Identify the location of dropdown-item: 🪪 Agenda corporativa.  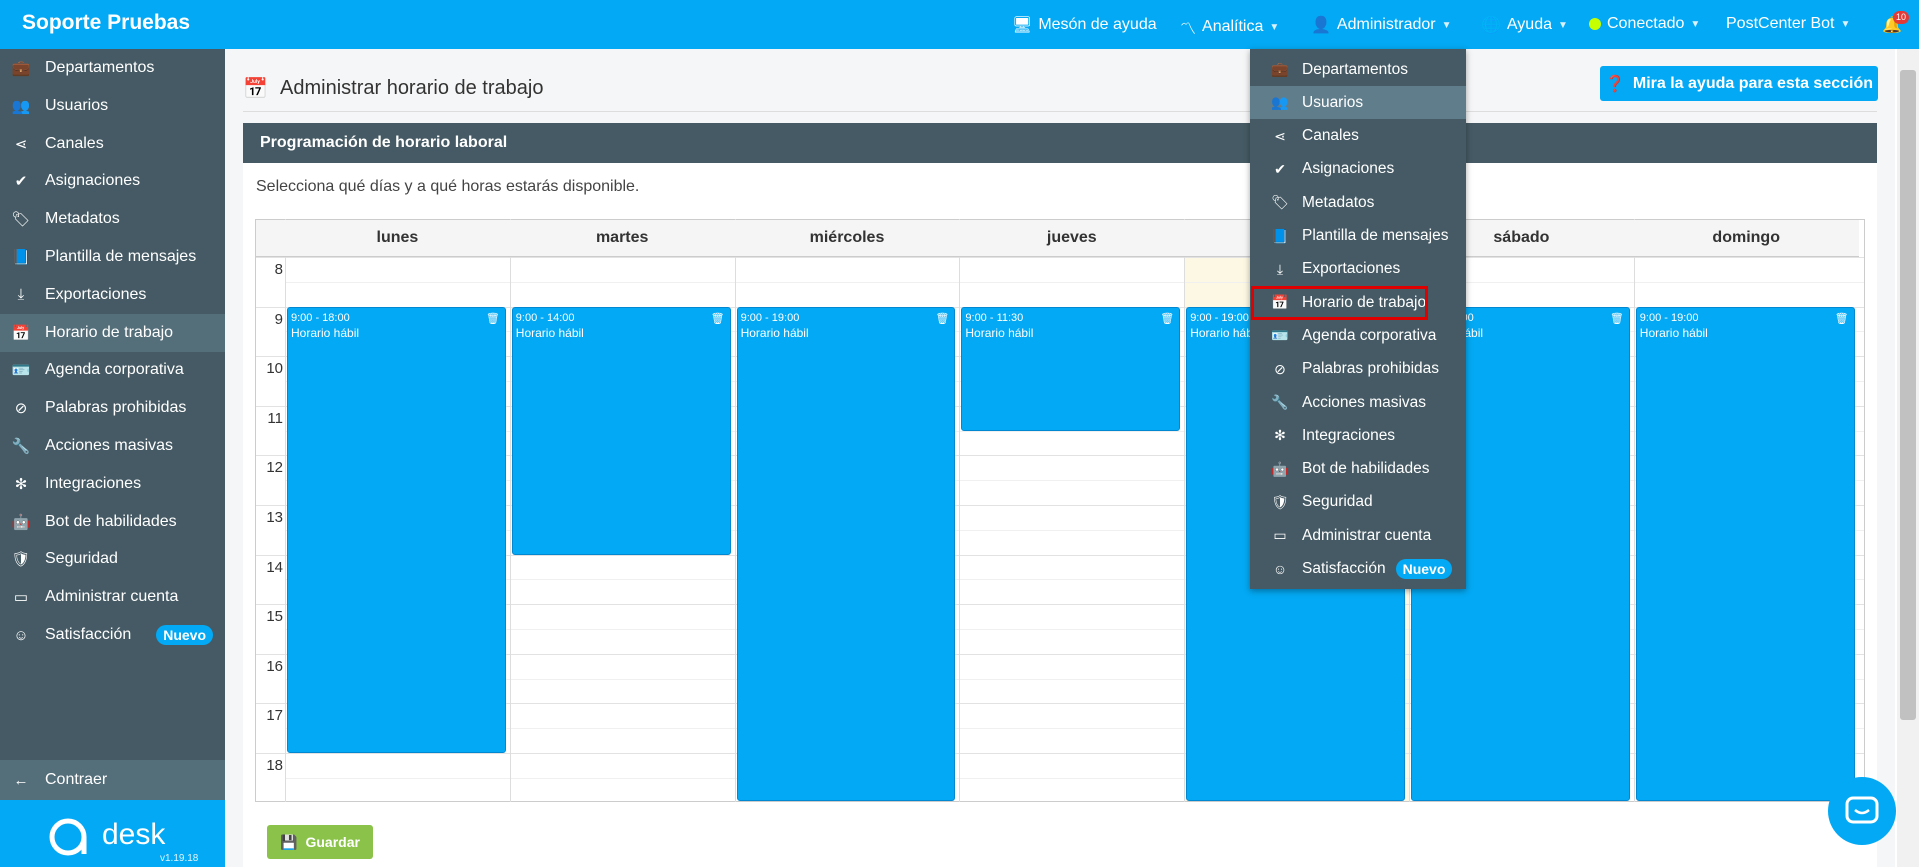
(1358, 335).